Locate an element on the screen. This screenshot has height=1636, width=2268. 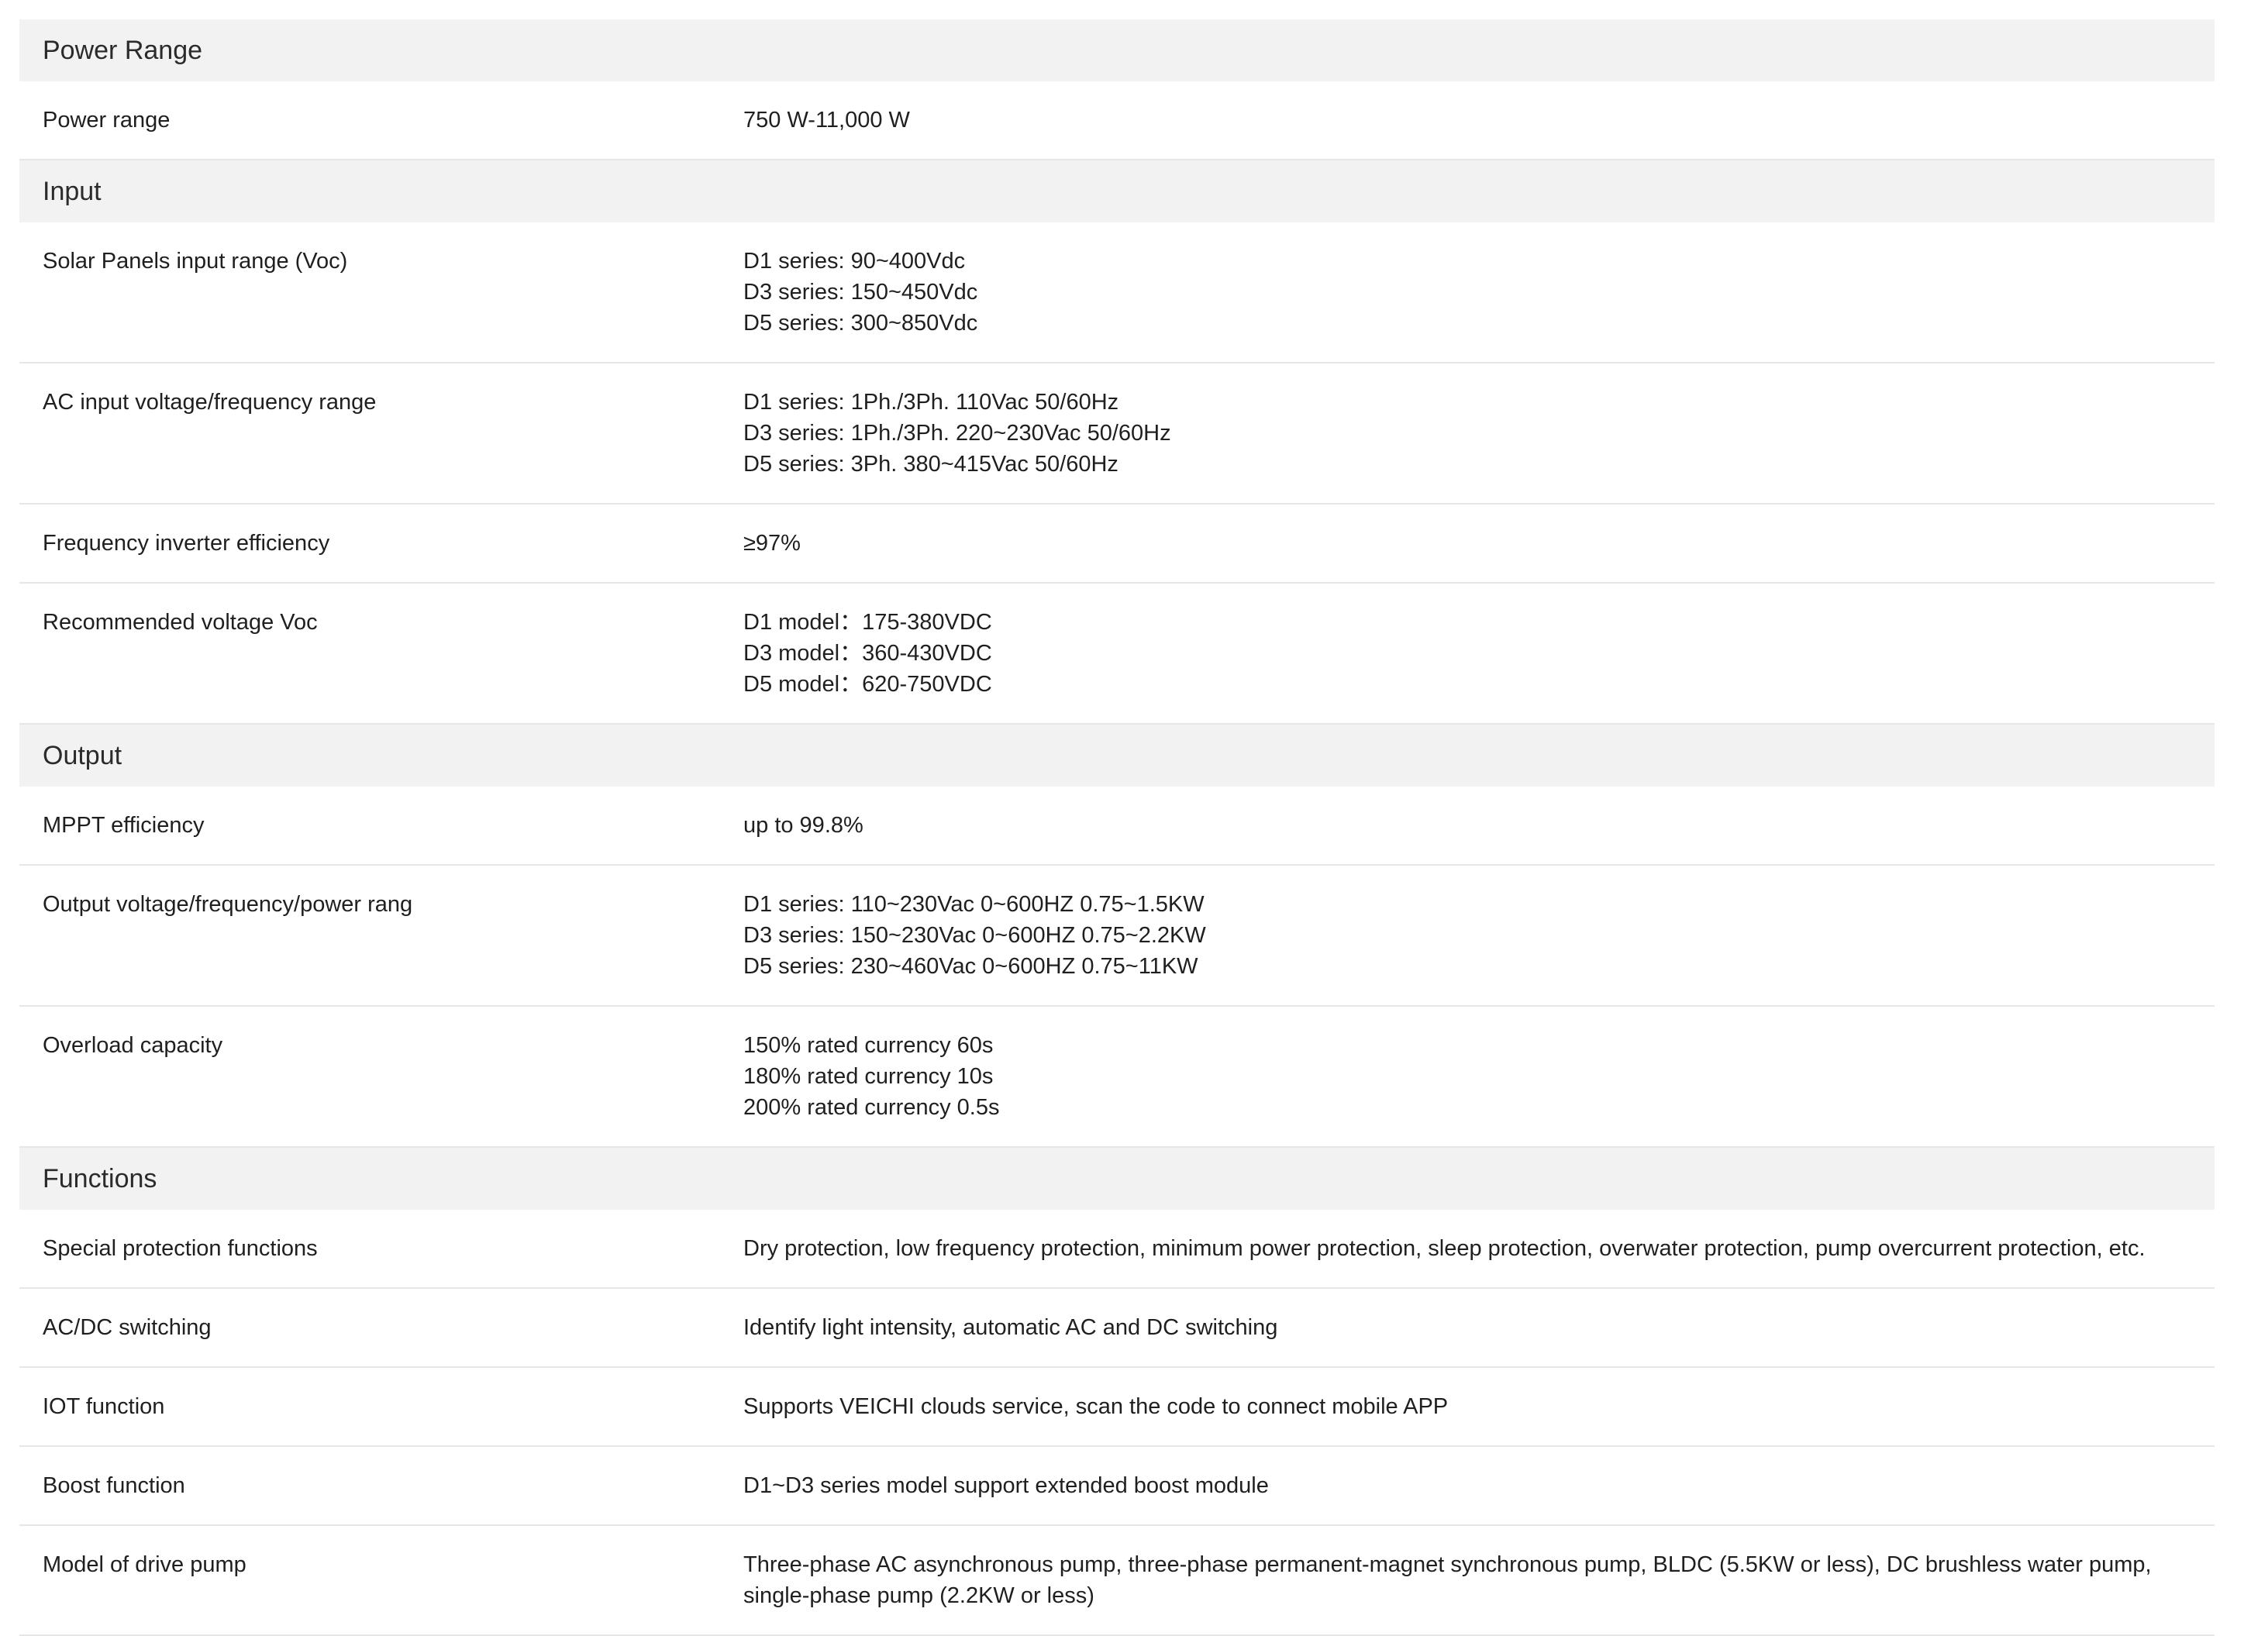
row-label: AC input voltage/frequency range is located at coordinates (210, 402).